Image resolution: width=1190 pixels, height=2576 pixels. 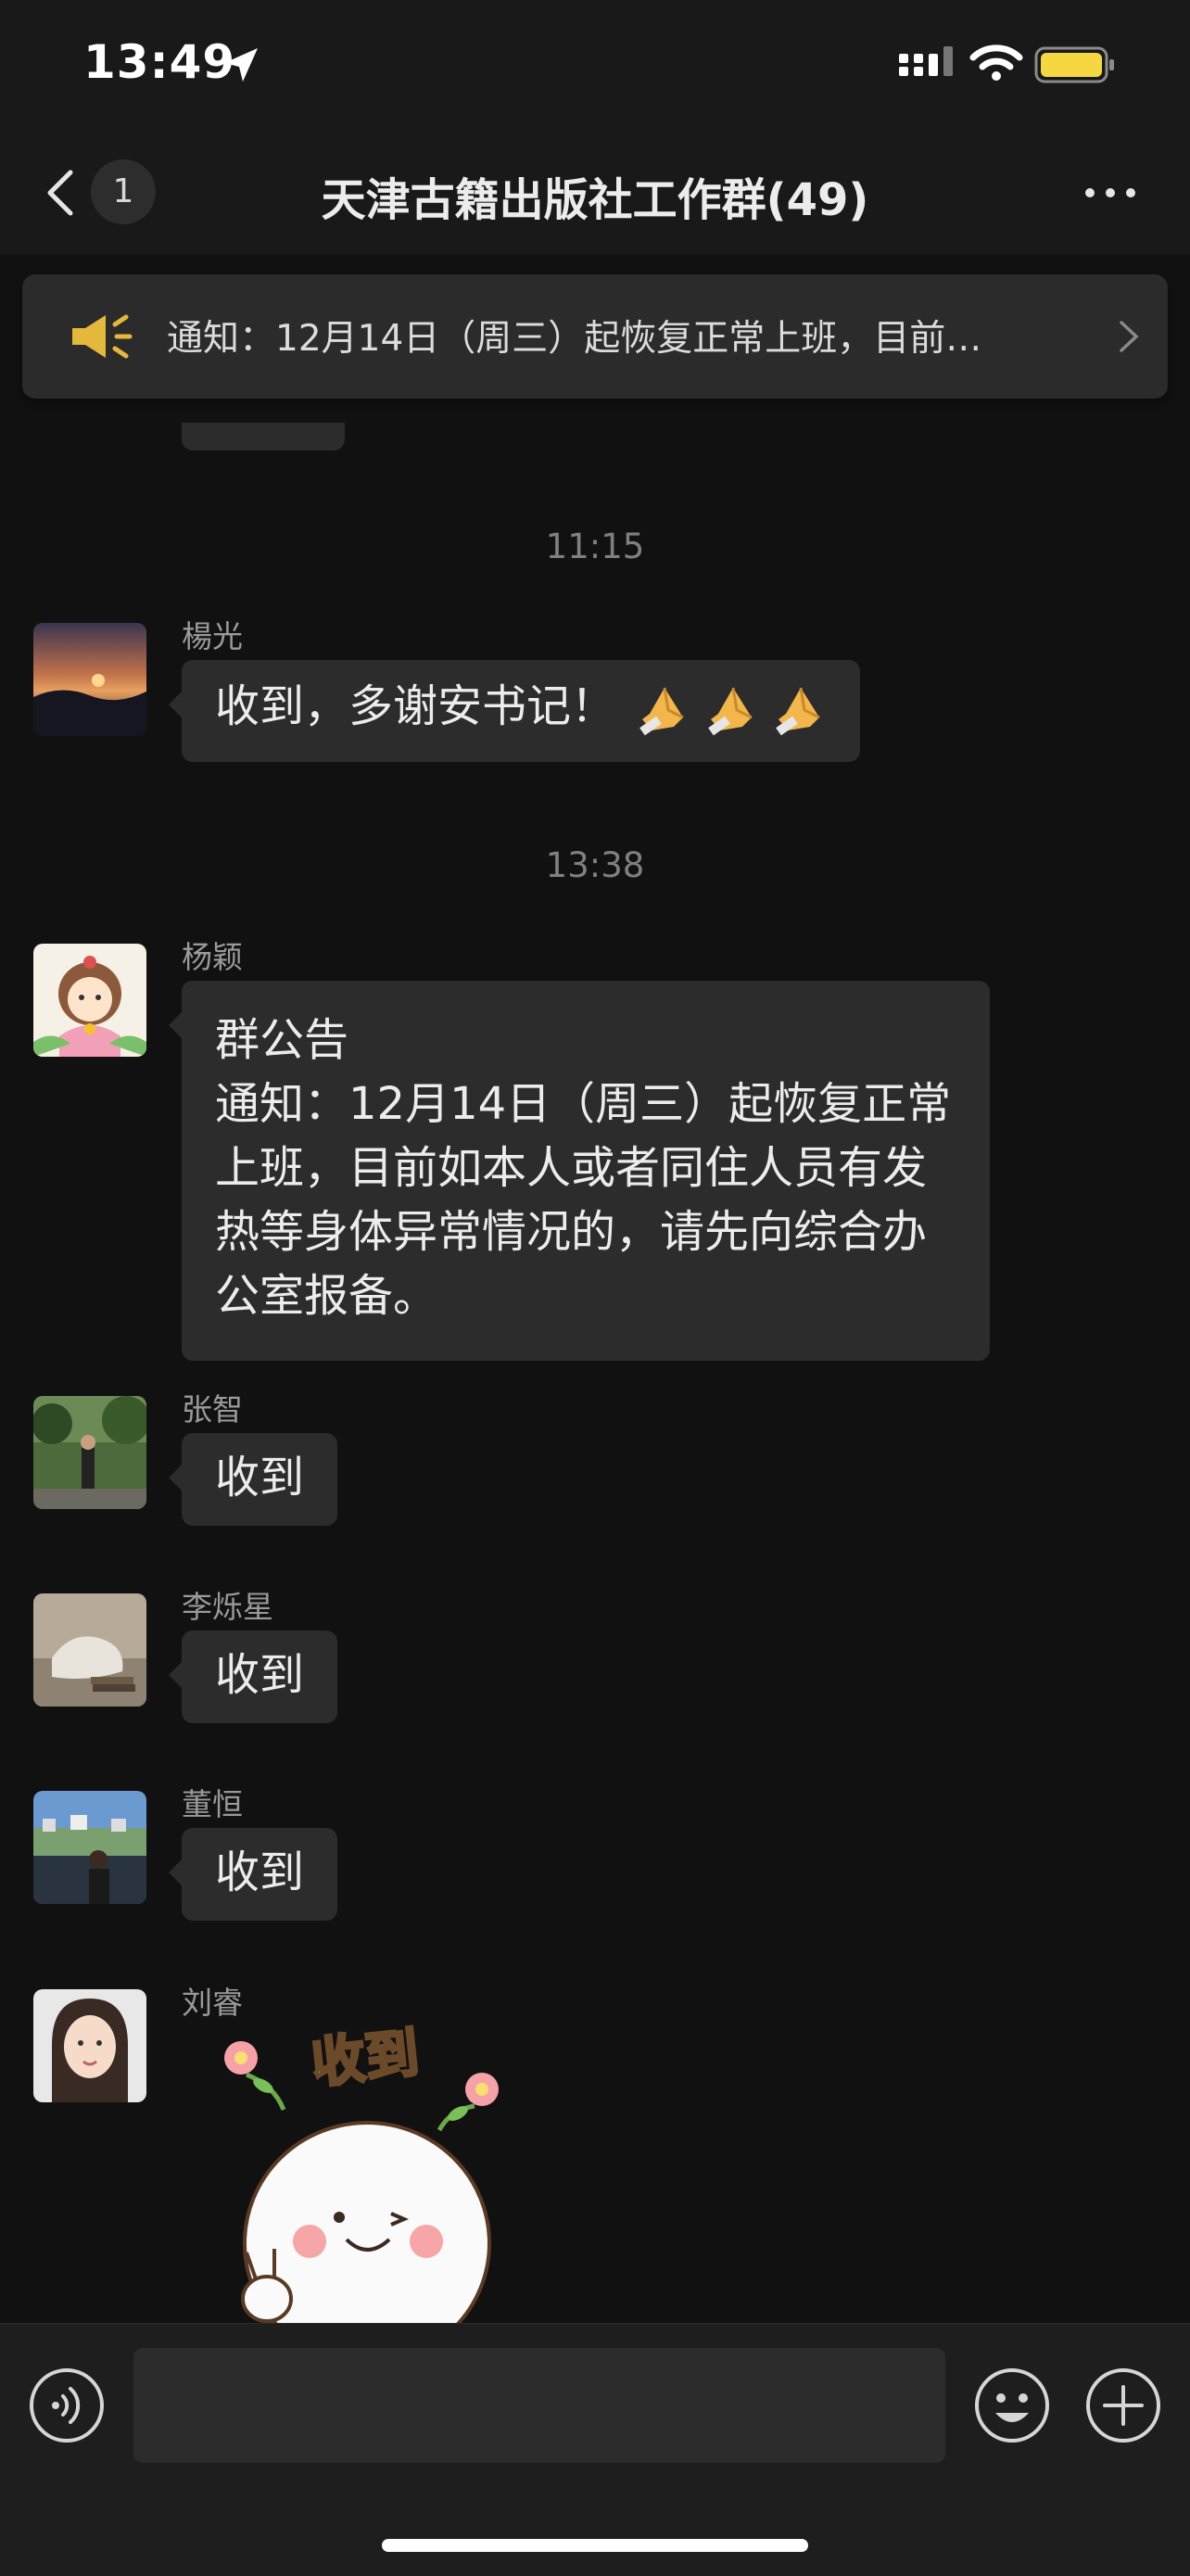 I want to click on cellular-signal-icon, so click(x=926, y=61).